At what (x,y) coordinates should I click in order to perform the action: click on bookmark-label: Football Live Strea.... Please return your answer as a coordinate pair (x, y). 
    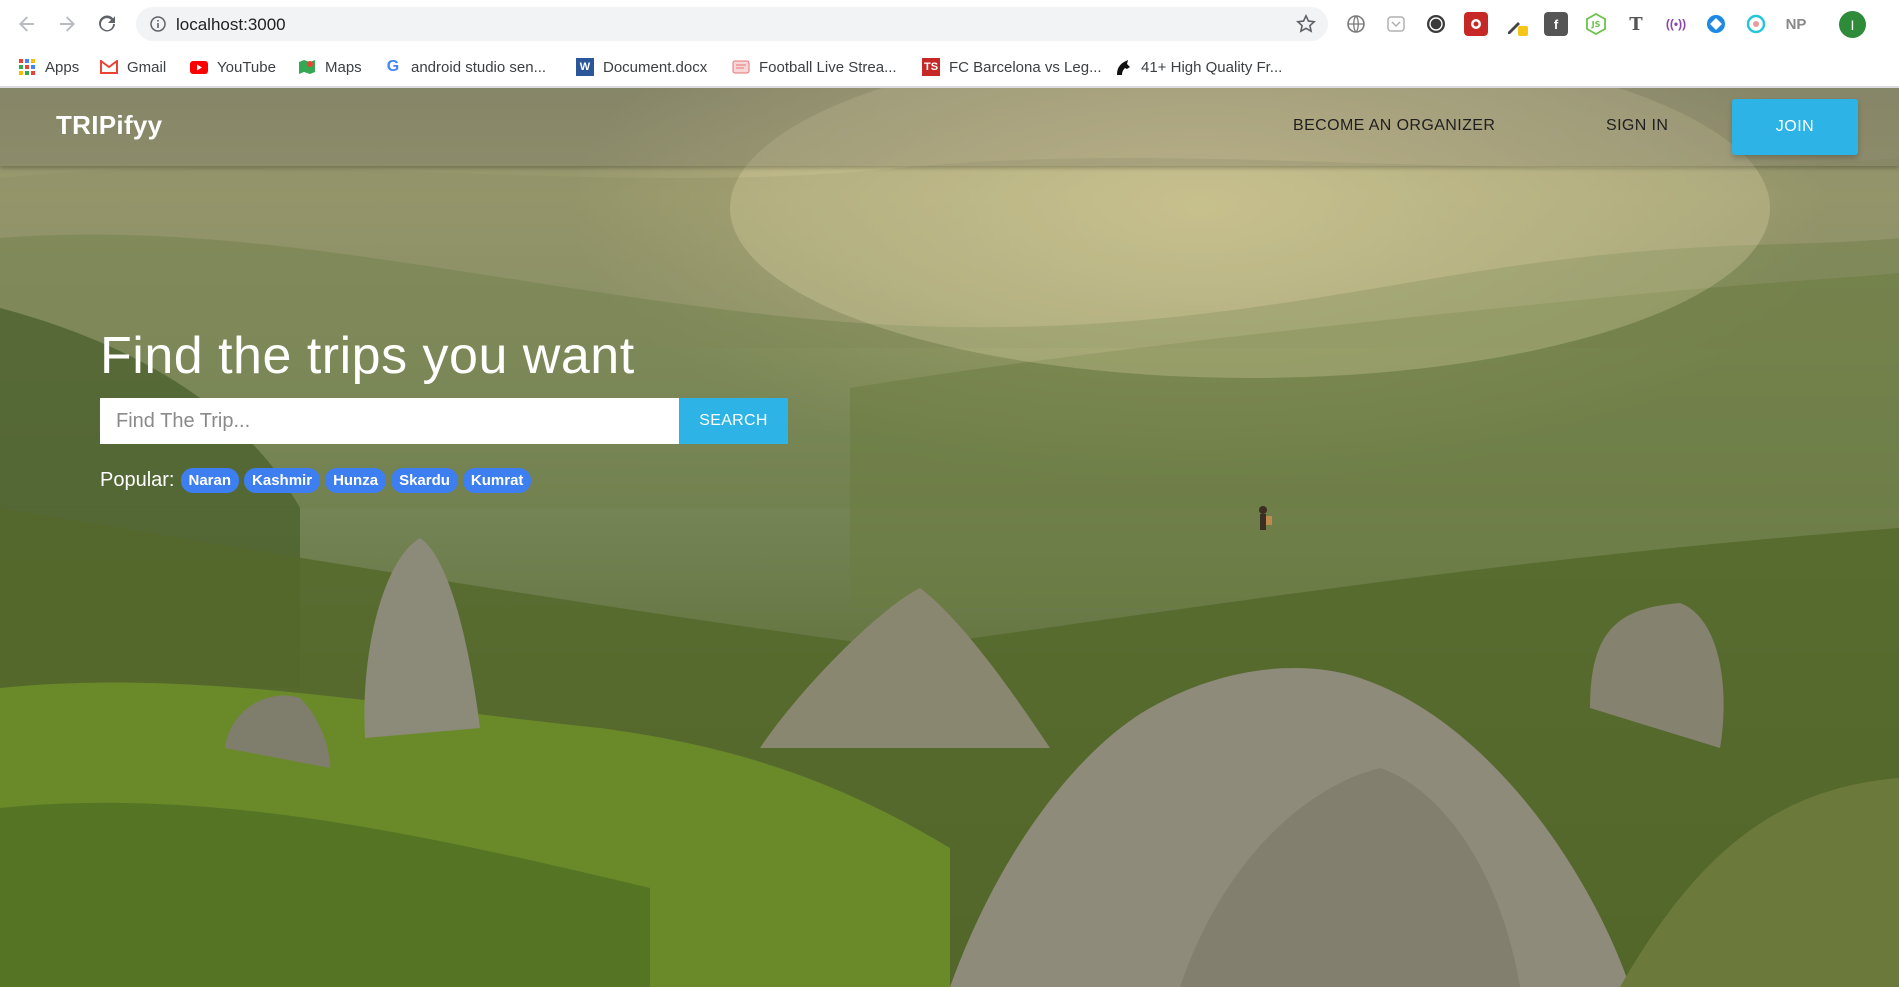
    Looking at the image, I should click on (828, 67).